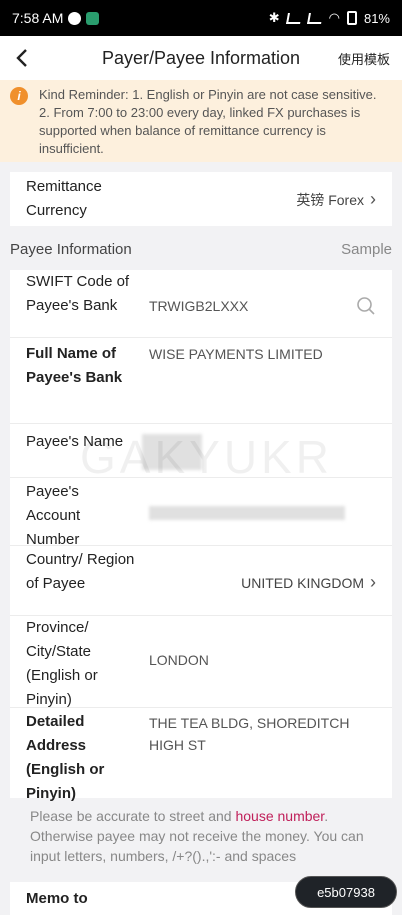 The height and width of the screenshot is (915, 402). What do you see at coordinates (38, 18) in the screenshot?
I see `status-time: 7:58 AM` at bounding box center [38, 18].